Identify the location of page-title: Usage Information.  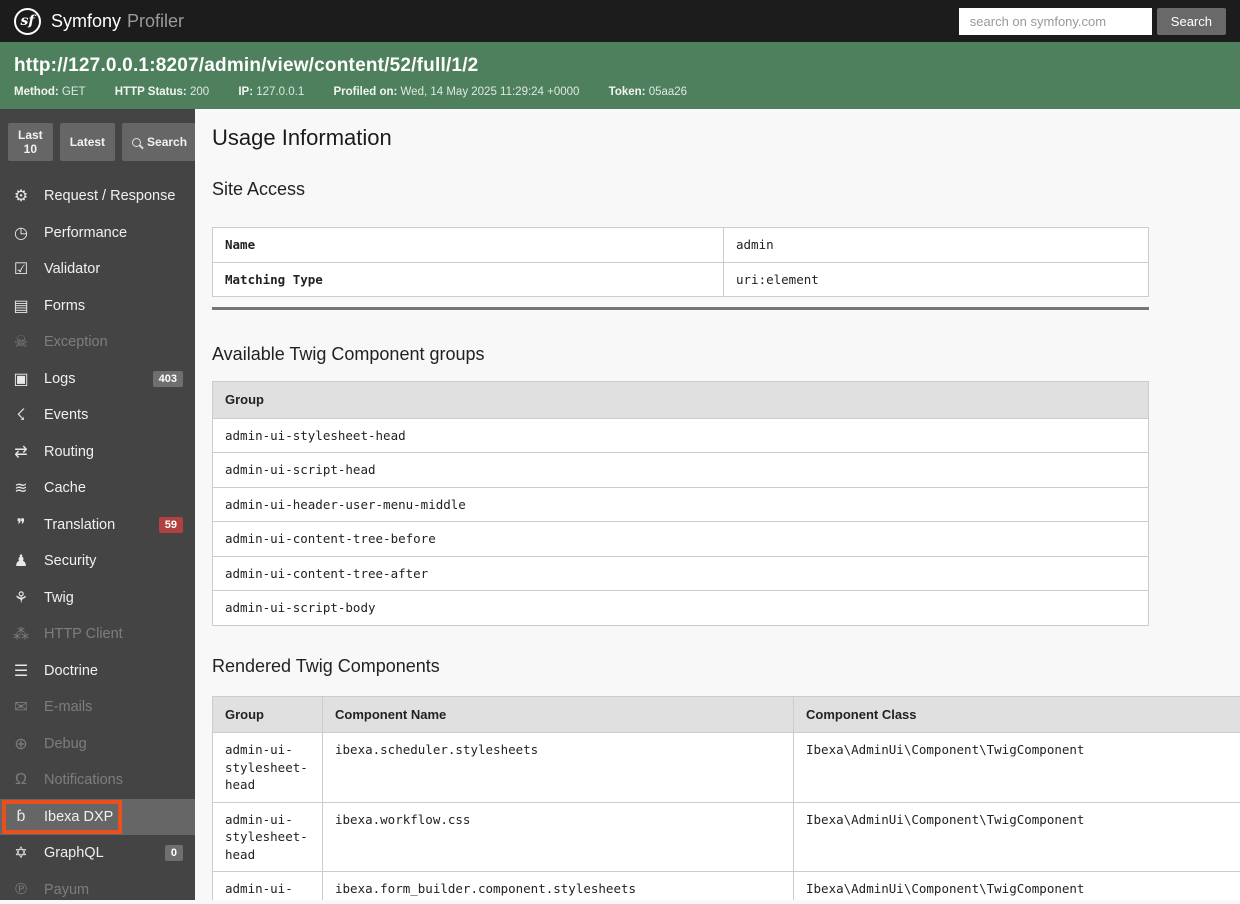
(302, 137).